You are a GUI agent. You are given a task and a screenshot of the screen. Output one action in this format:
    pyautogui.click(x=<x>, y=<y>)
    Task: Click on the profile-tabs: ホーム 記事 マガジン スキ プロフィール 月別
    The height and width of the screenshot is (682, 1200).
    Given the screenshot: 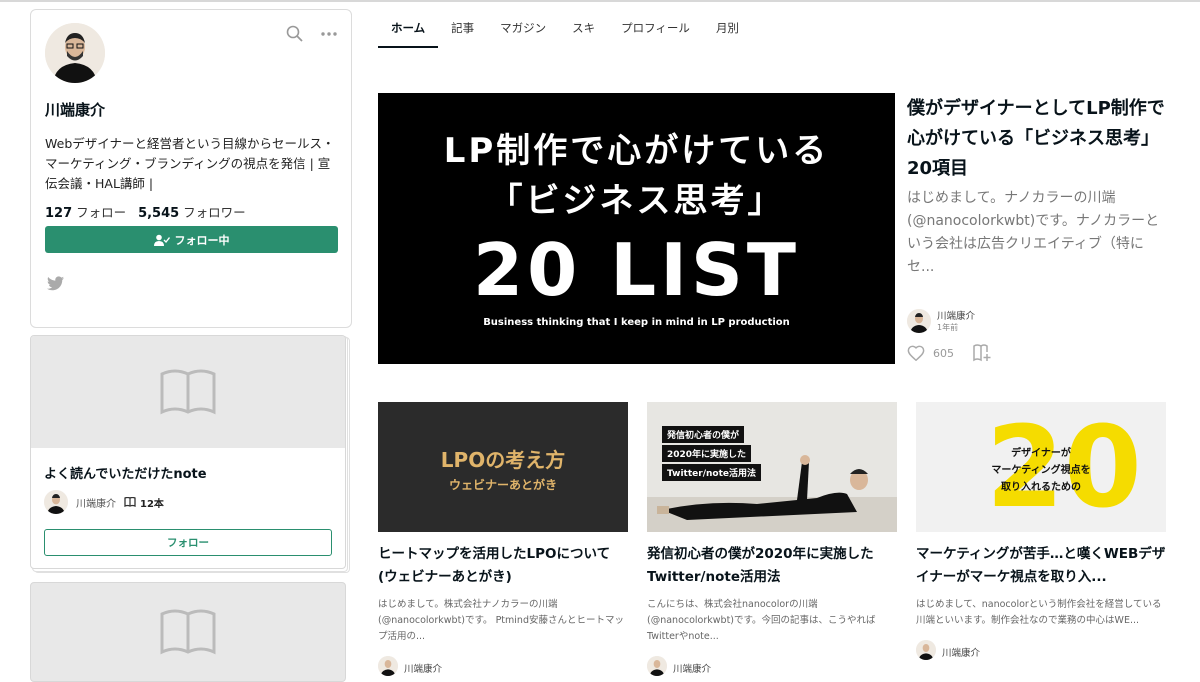 What is the action you would take?
    pyautogui.click(x=565, y=25)
    